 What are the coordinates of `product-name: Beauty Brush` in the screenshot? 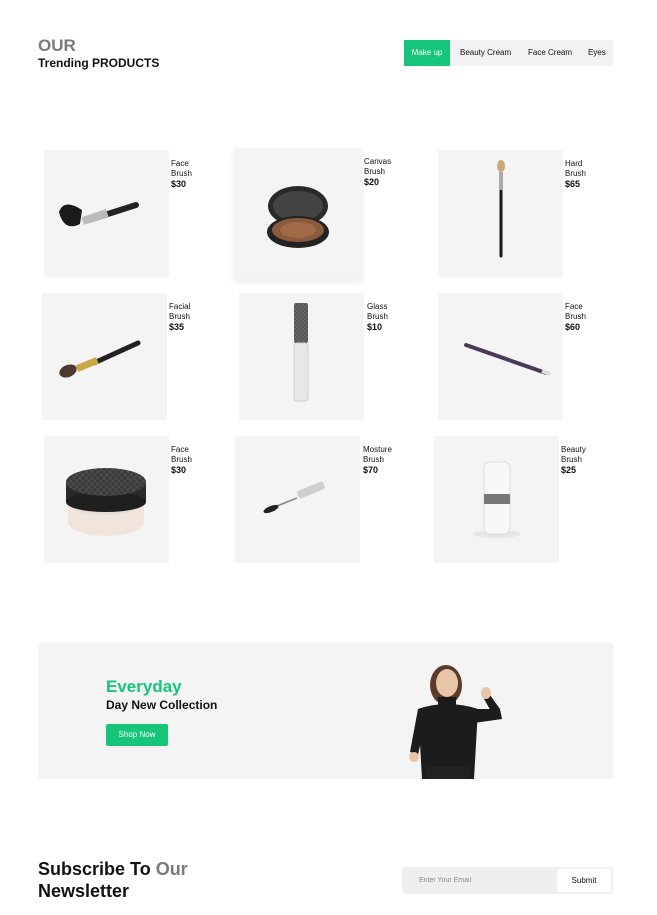 It's located at (573, 454).